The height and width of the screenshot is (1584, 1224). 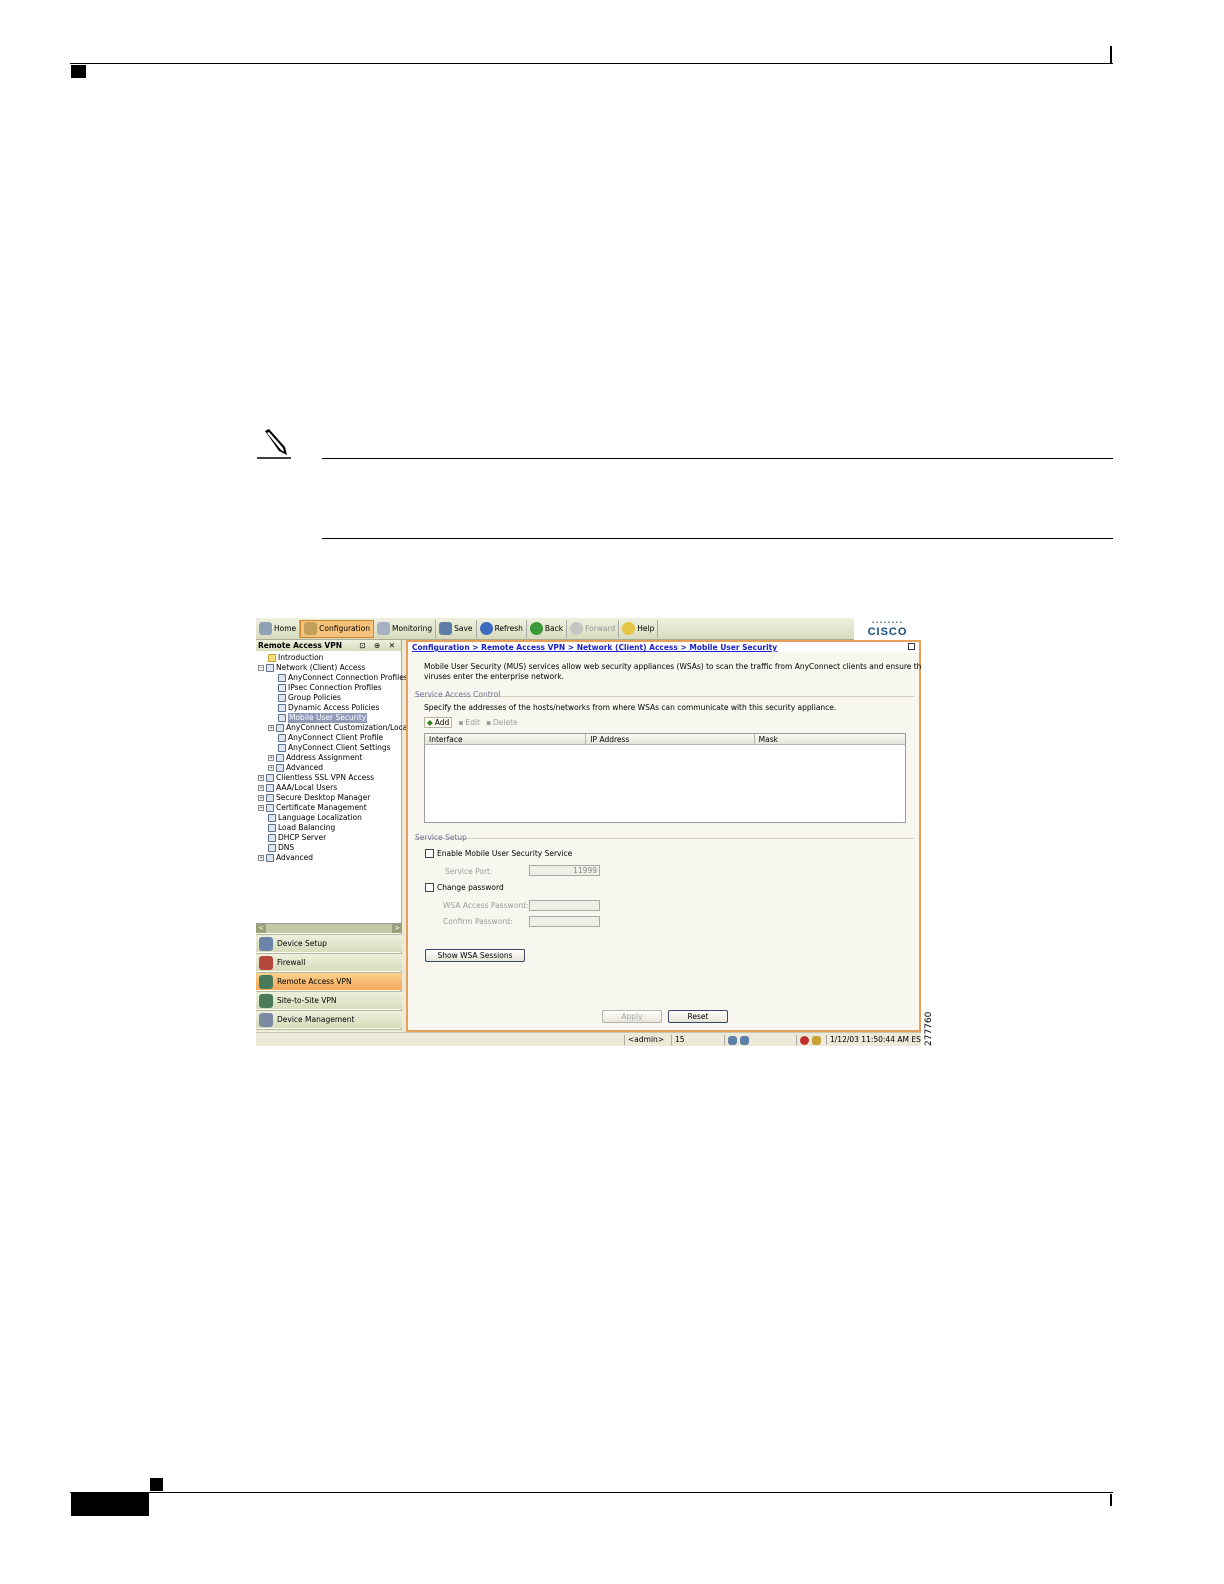 What do you see at coordinates (343, 678) in the screenshot?
I see `tree-item-anyconnect-connection-profiles: AnyConnect Connection Profiles` at bounding box center [343, 678].